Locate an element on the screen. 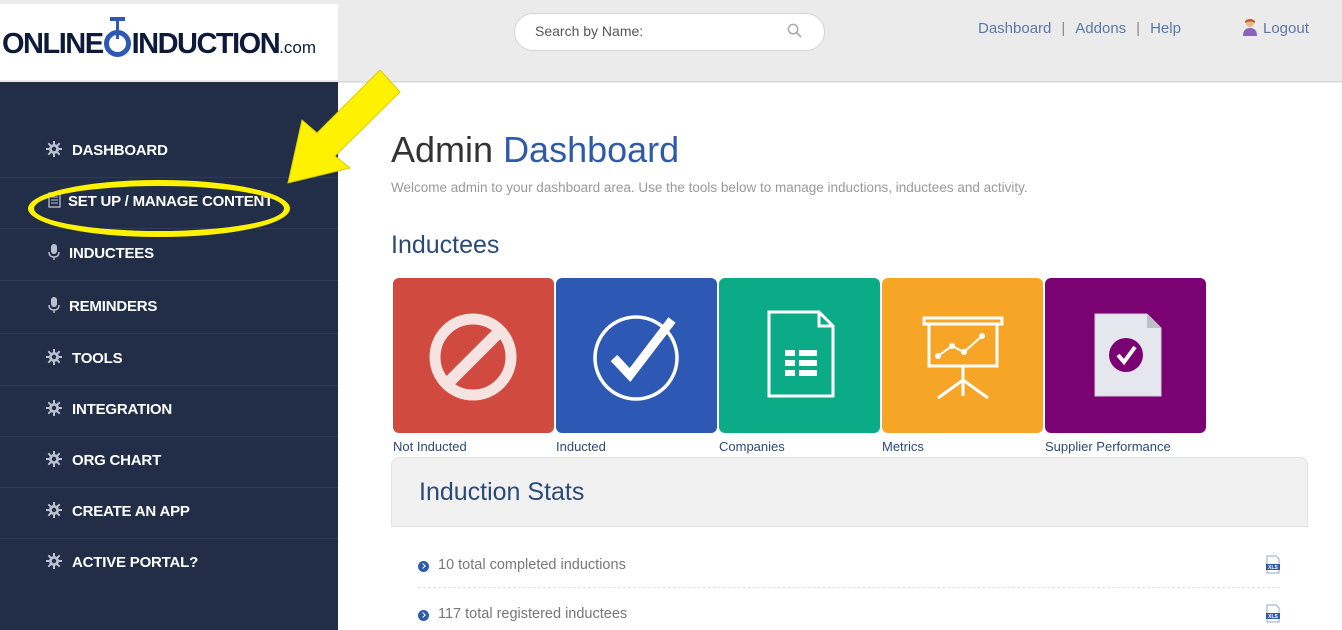 The width and height of the screenshot is (1342, 630). search-input is located at coordinates (655, 31).